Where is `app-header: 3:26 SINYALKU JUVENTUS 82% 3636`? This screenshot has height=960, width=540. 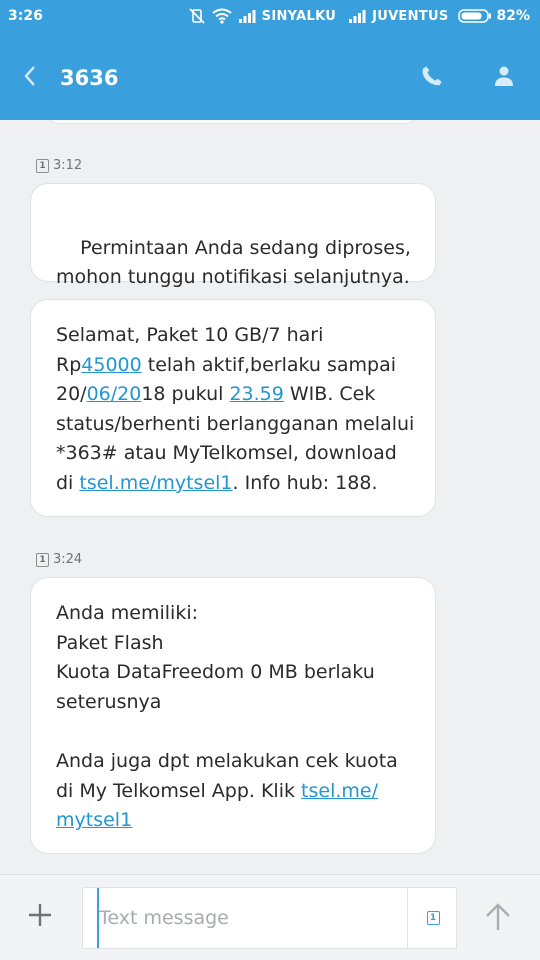 app-header: 3:26 SINYALKU JUVENTUS 82% 3636 is located at coordinates (270, 60).